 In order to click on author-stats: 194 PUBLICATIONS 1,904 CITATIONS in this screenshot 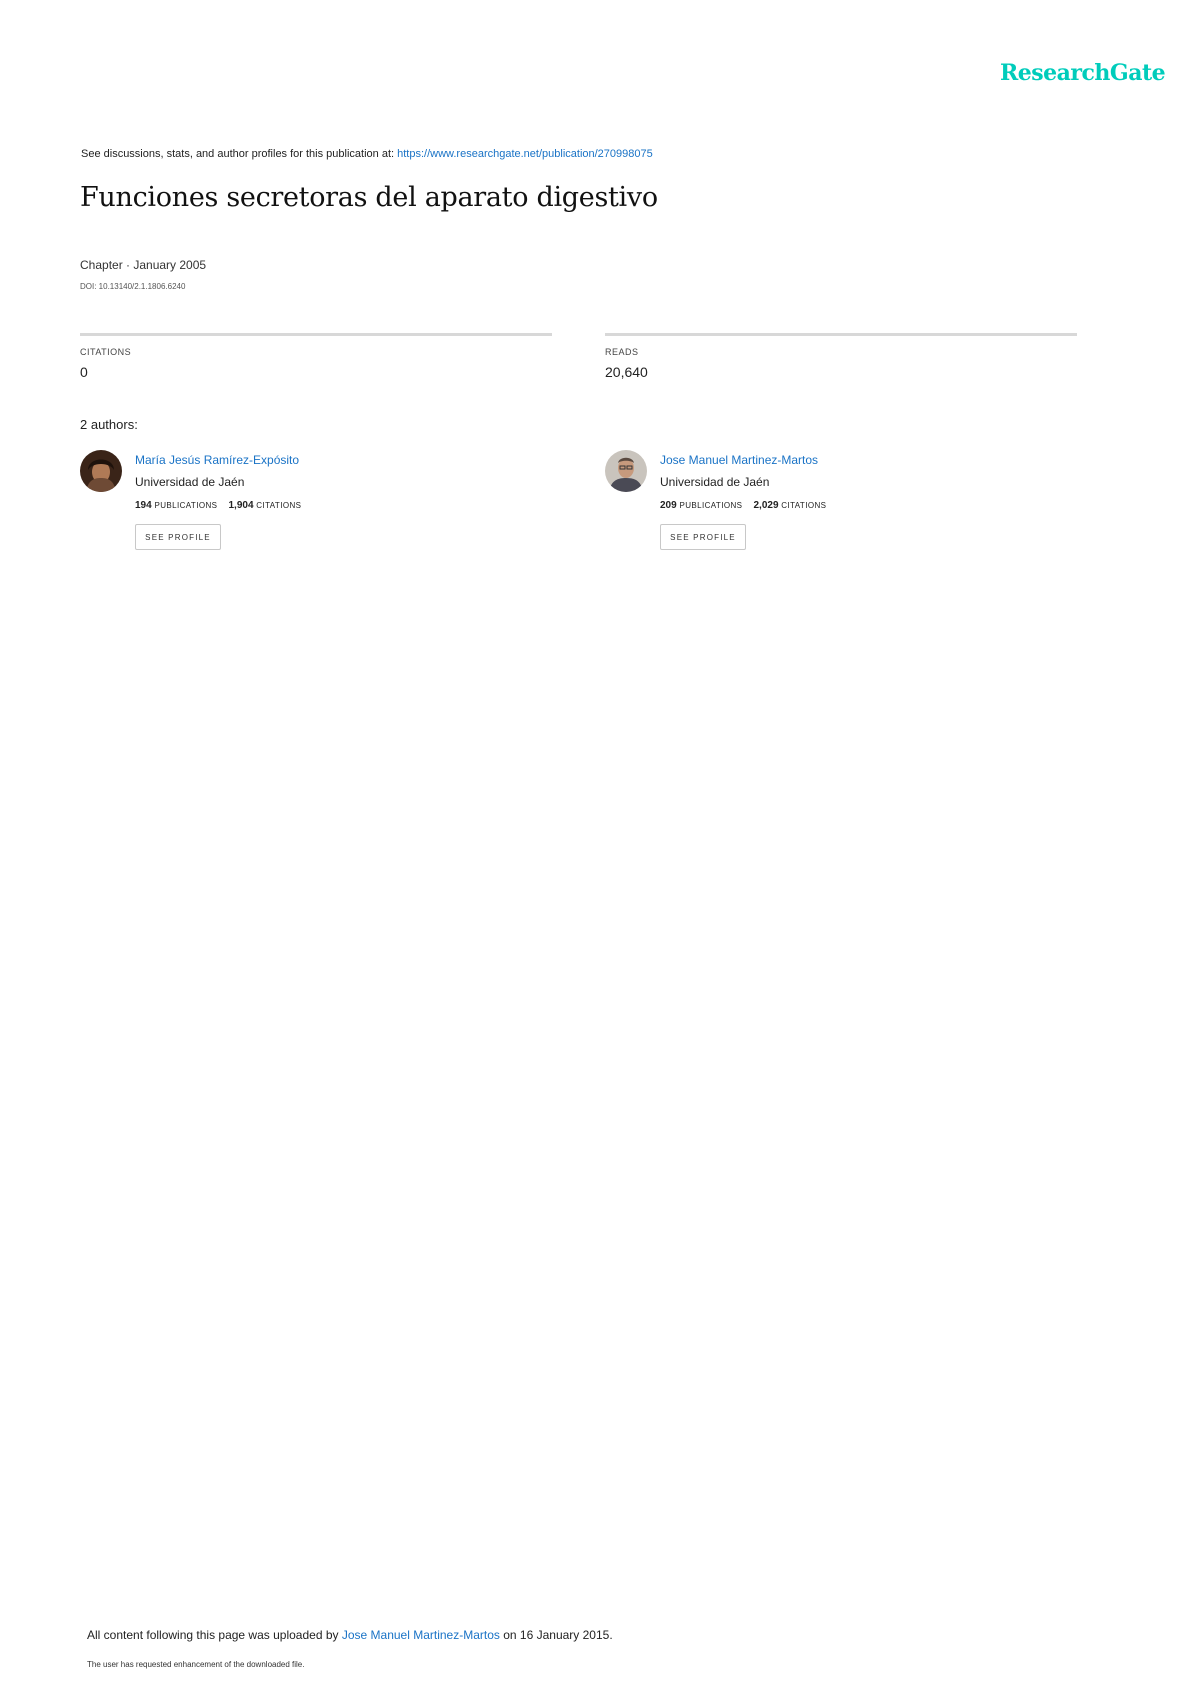, I will do `click(218, 505)`.